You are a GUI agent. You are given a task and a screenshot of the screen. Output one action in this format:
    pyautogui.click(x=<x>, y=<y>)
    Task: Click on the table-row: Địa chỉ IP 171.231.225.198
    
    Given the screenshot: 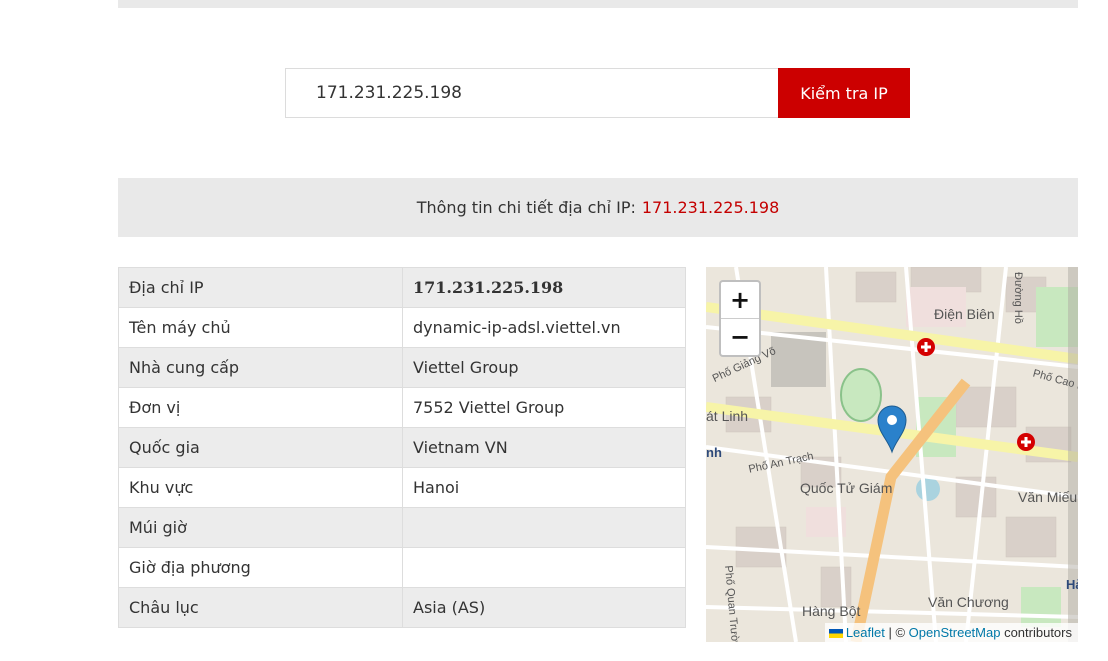 What is the action you would take?
    pyautogui.click(x=402, y=287)
    